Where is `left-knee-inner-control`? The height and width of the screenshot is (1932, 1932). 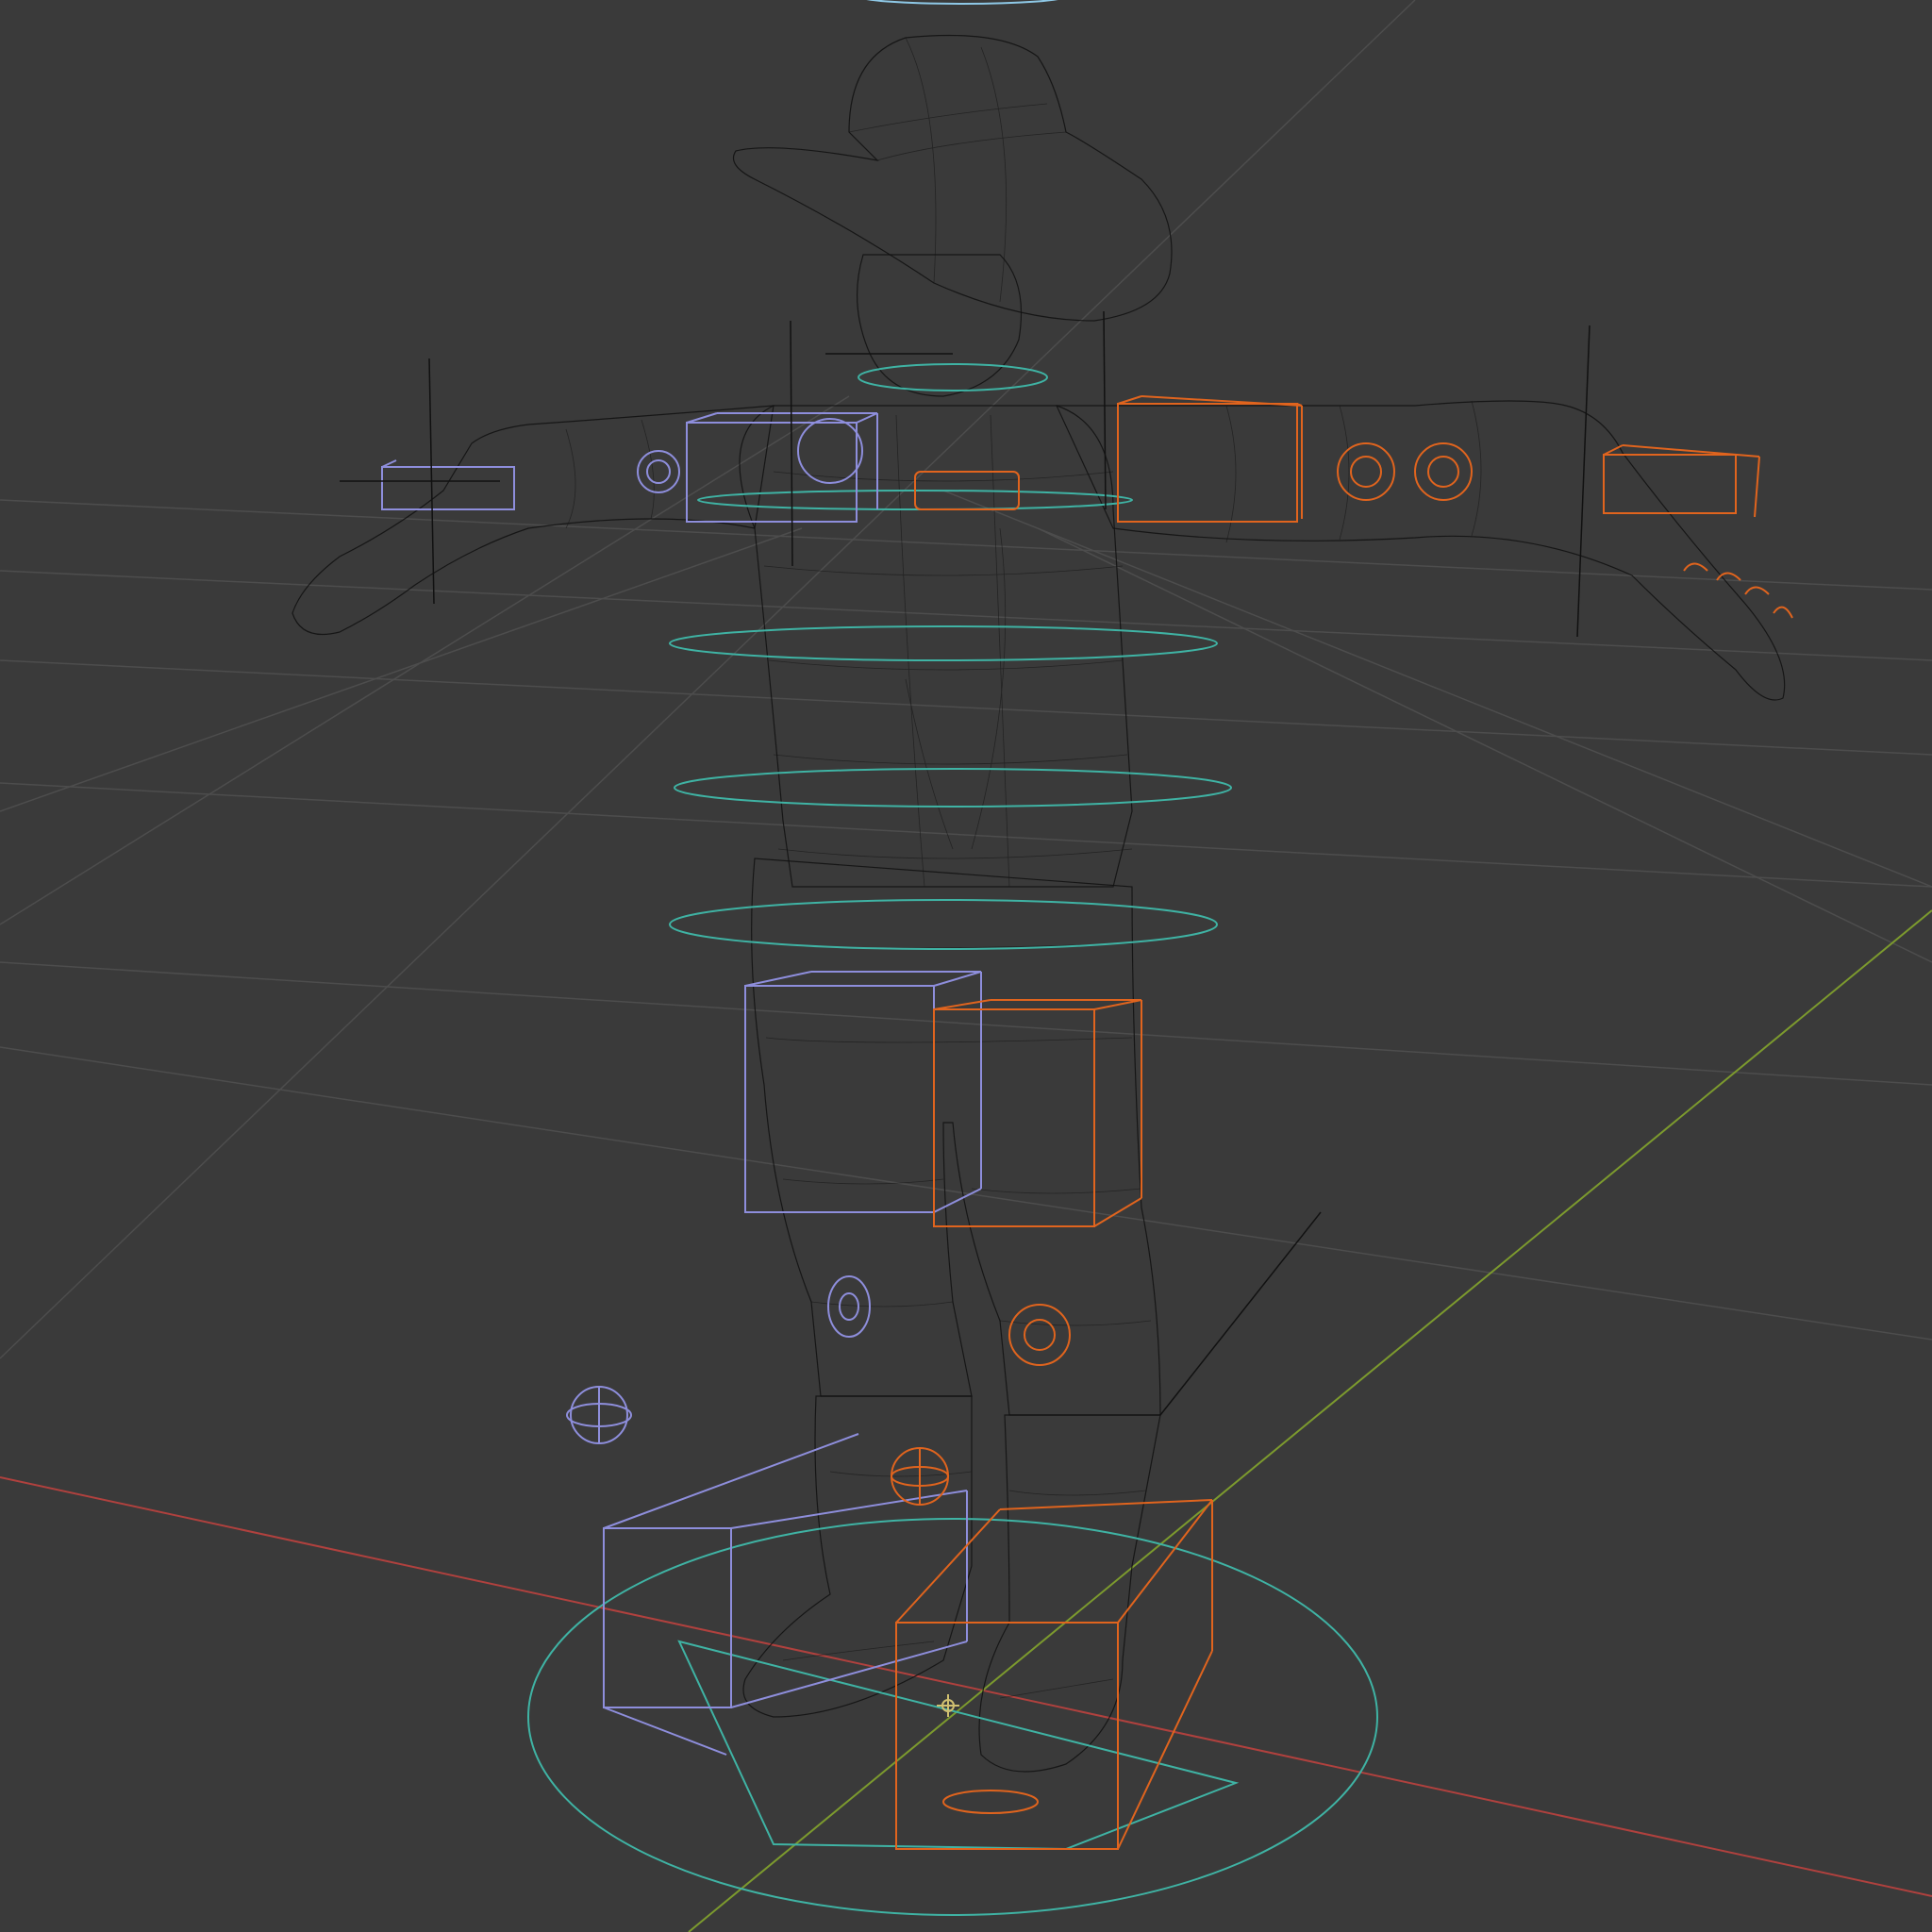
left-knee-inner-control is located at coordinates (849, 1307).